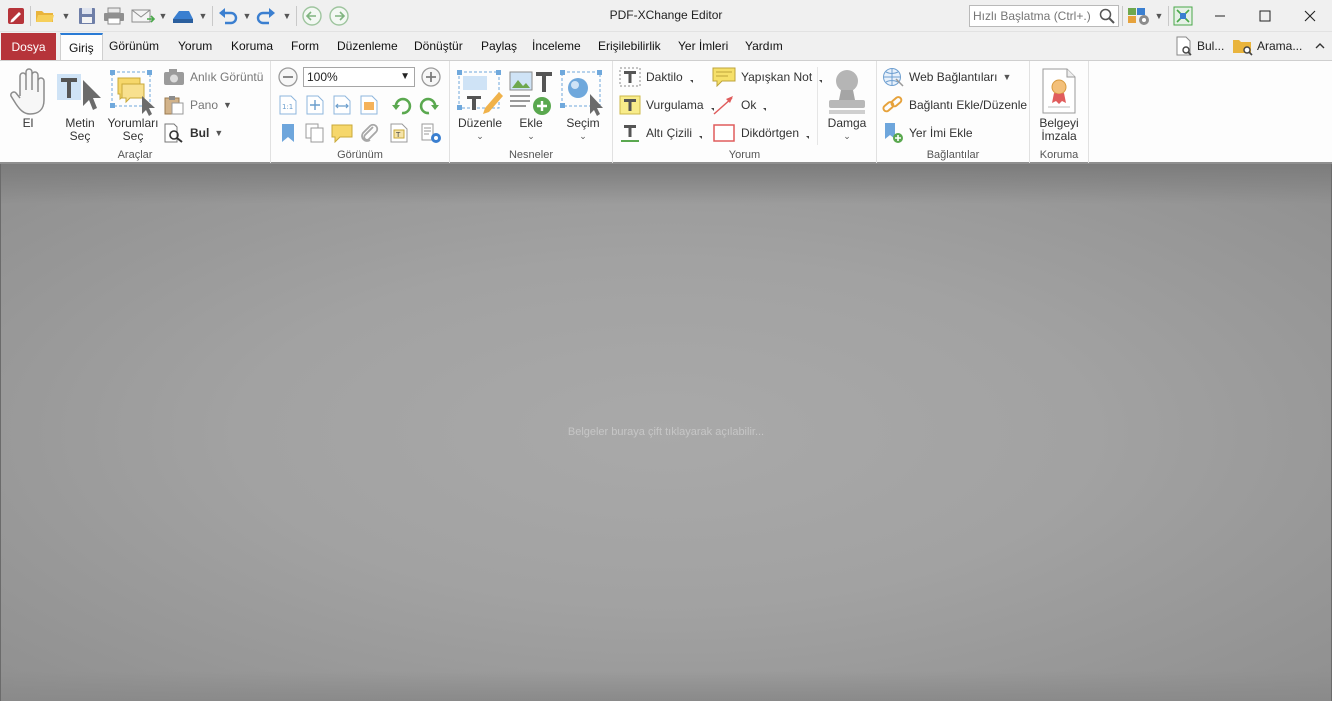 The height and width of the screenshot is (701, 1332). What do you see at coordinates (438, 46) in the screenshot?
I see `tab-convert: Dönüştür` at bounding box center [438, 46].